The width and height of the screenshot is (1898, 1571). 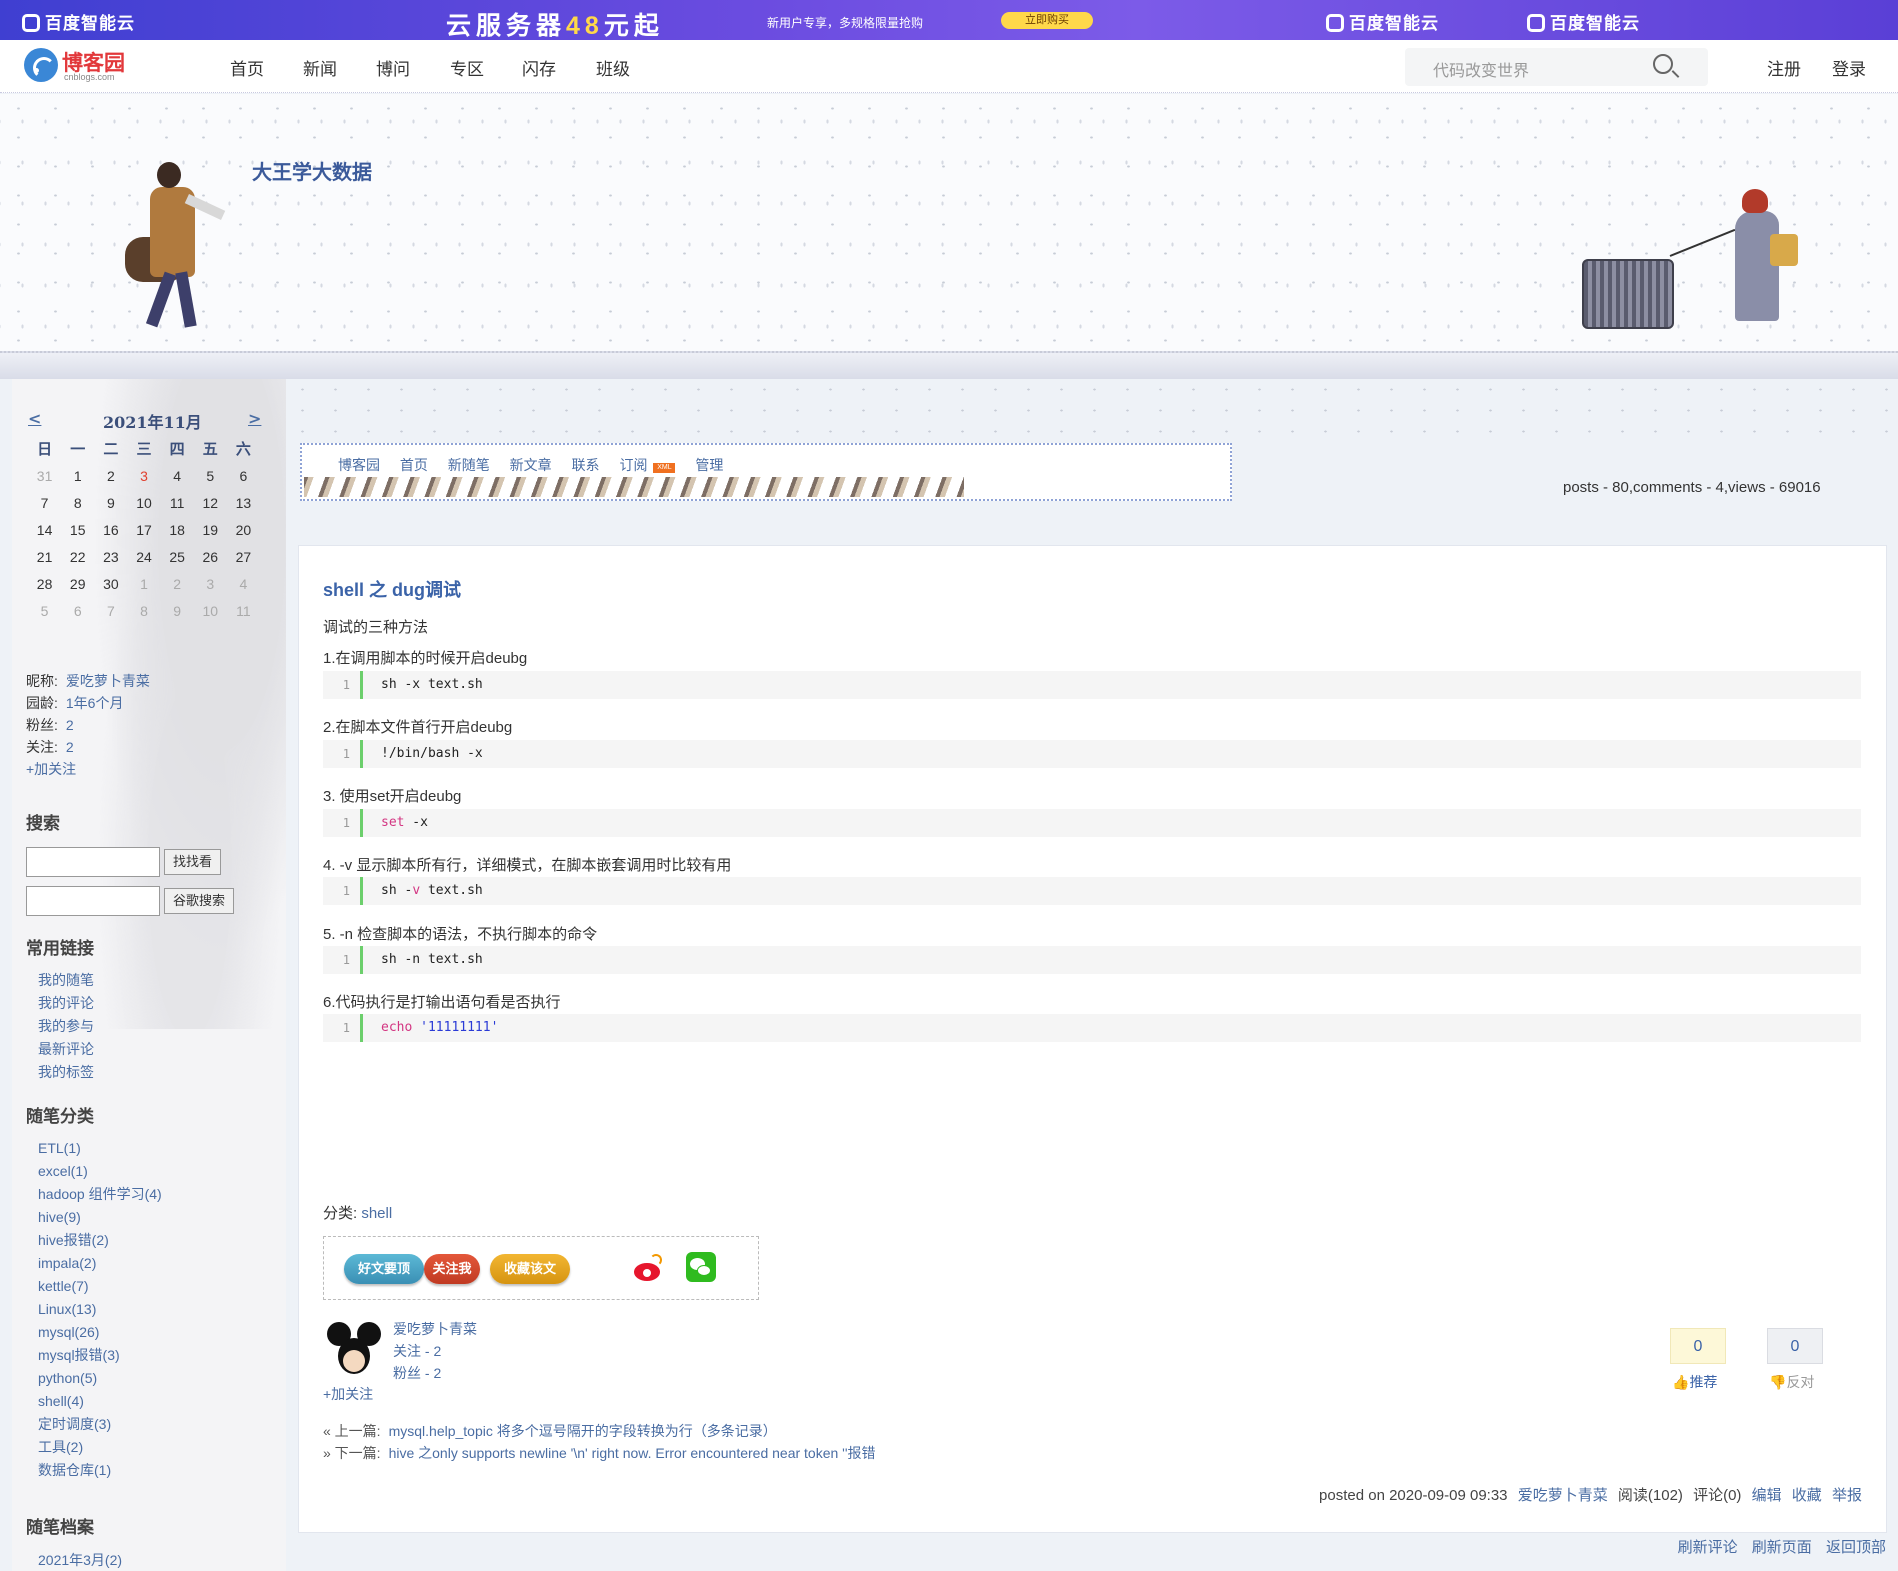 What do you see at coordinates (77, 556) in the screenshot?
I see `calendar-day: 22` at bounding box center [77, 556].